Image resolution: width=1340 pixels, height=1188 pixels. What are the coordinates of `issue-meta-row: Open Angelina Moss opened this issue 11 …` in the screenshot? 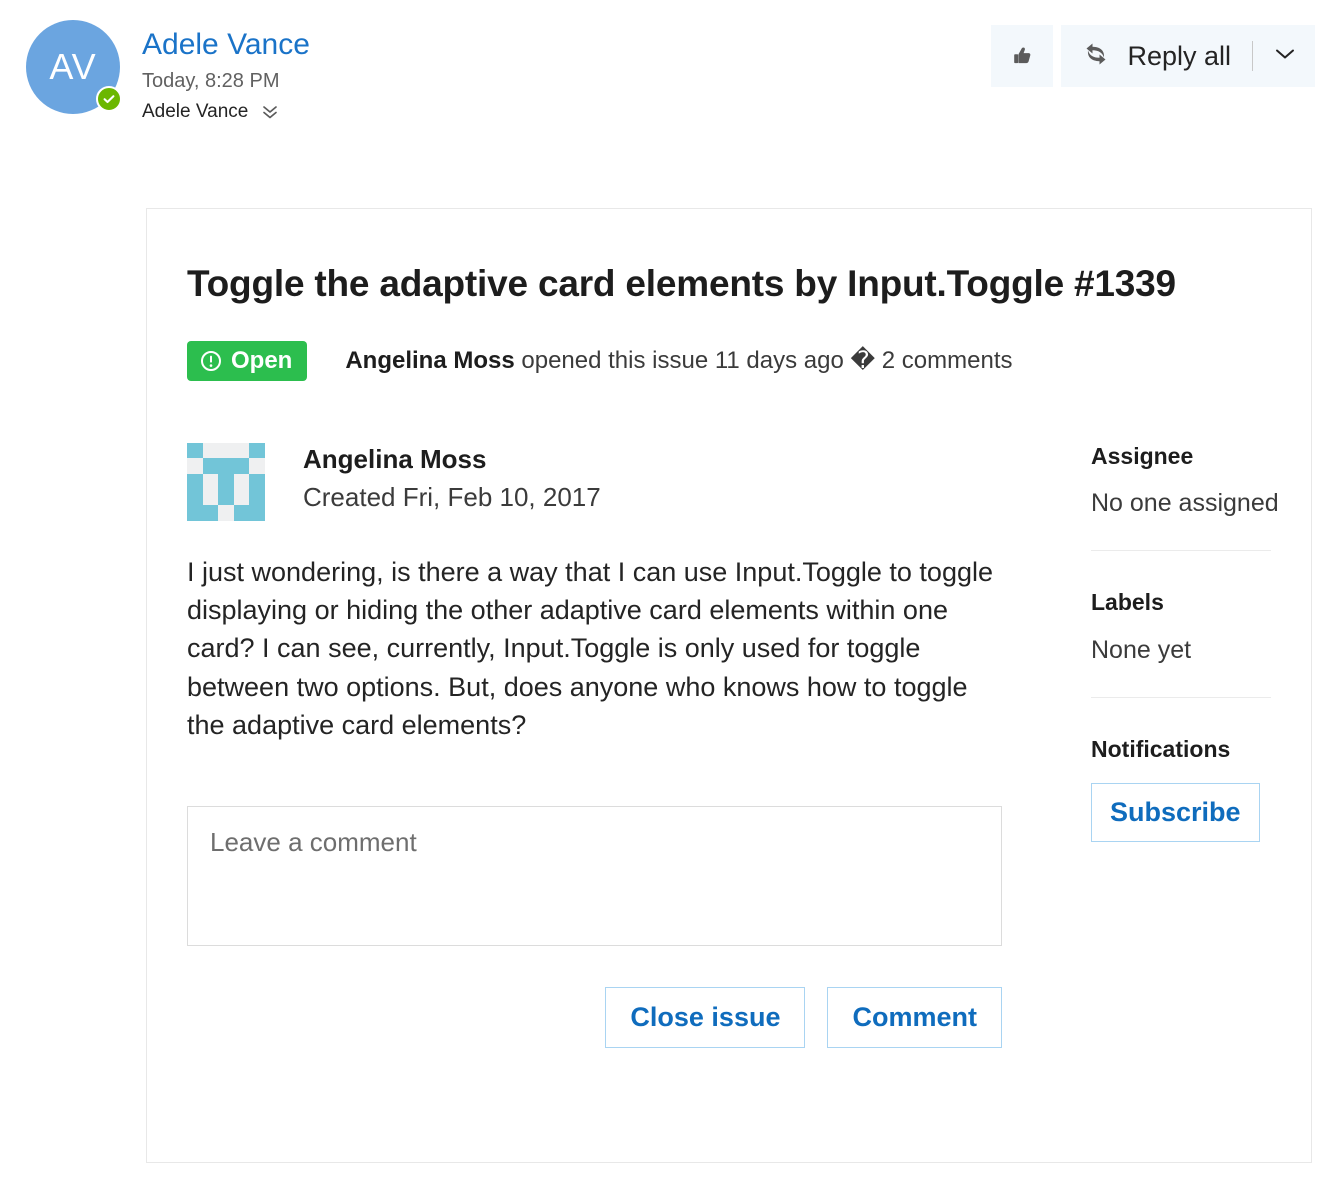 It's located at (729, 360).